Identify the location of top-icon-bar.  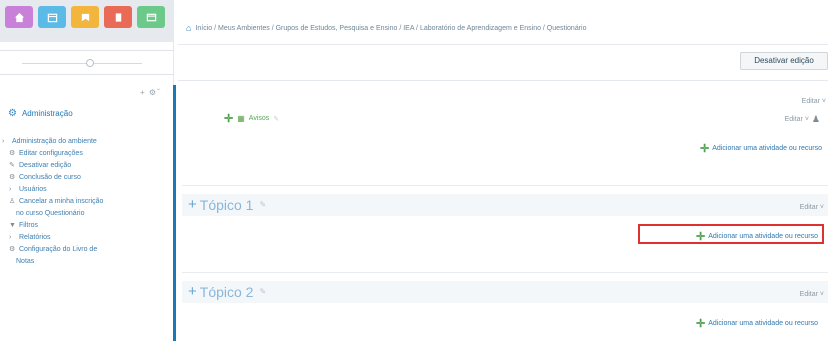
(87, 21).